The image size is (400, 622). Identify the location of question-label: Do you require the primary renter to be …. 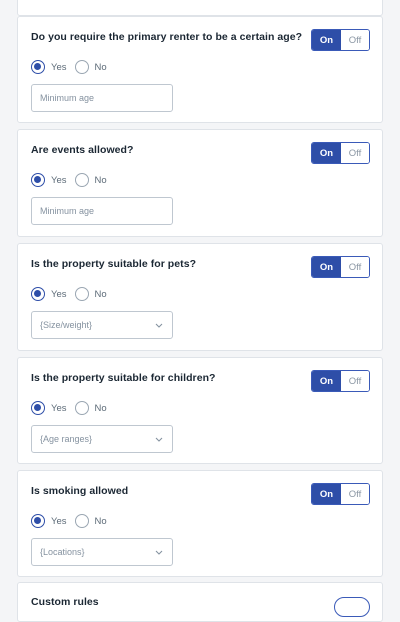
(167, 37).